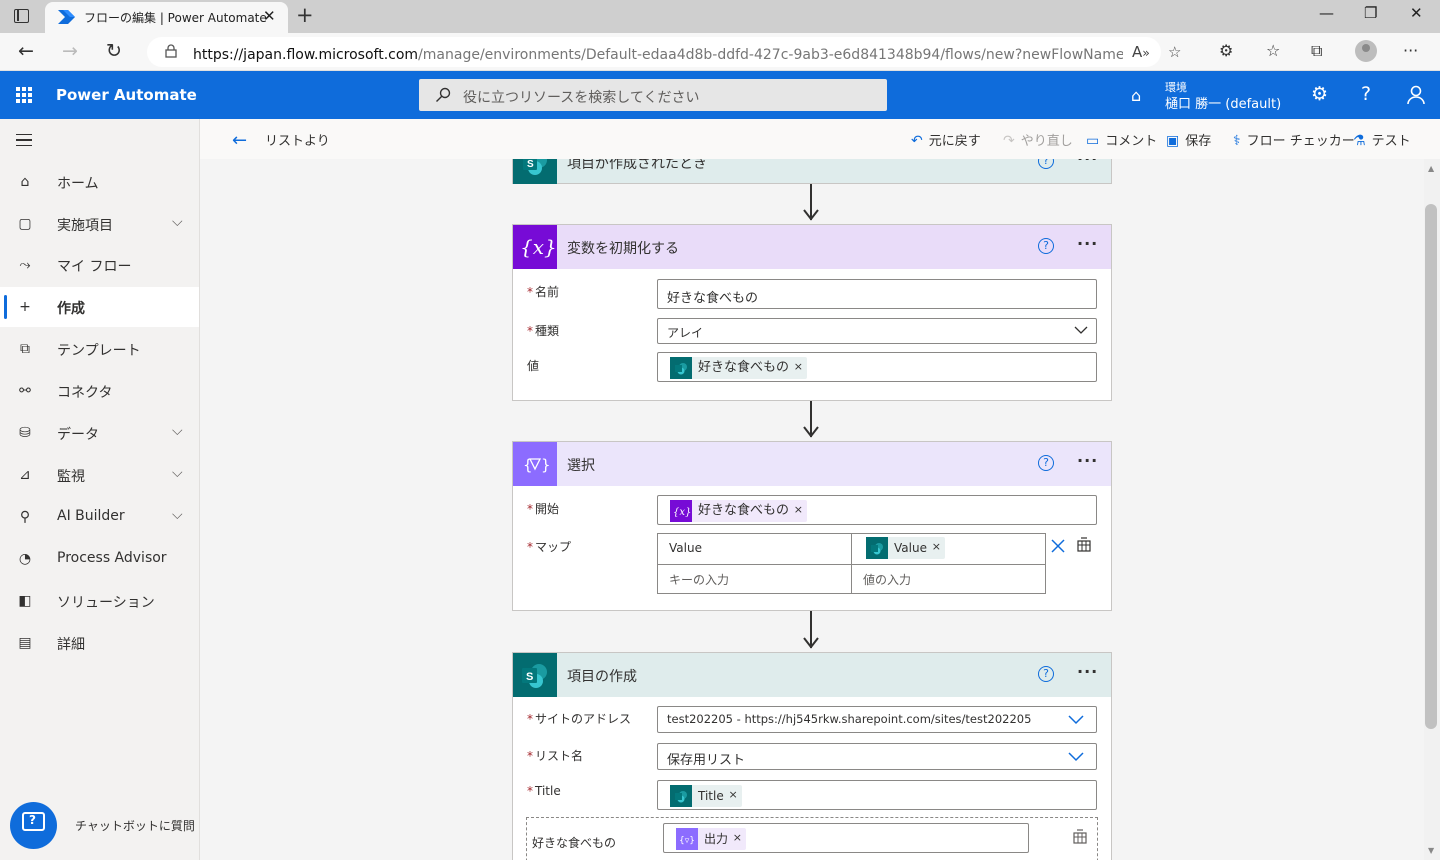 The width and height of the screenshot is (1440, 860). Describe the element at coordinates (166, 17) in the screenshot. I see `browser-tab: フローの編集 | Power Automate ✕` at that location.